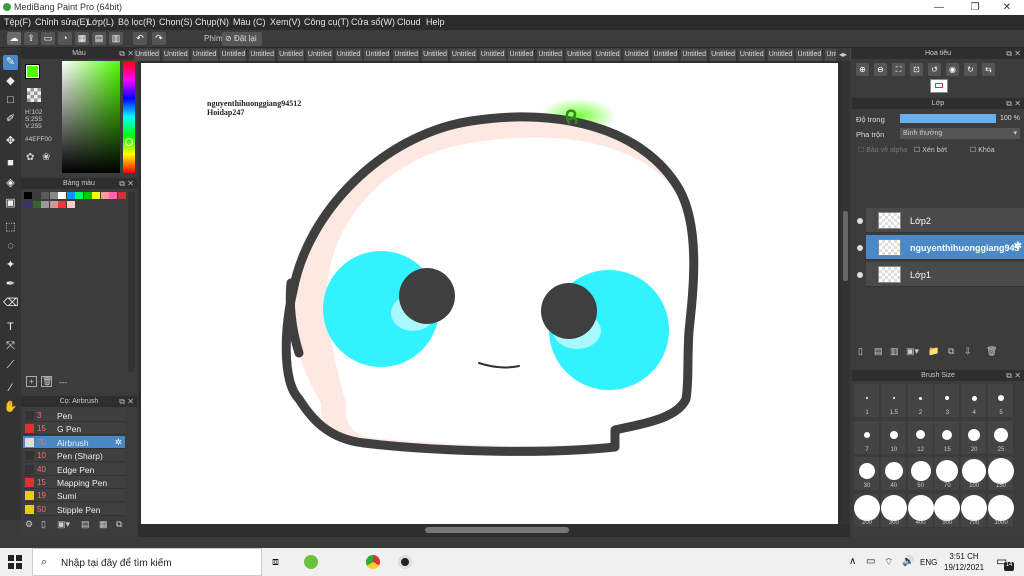 This screenshot has width=1024, height=576. Describe the element at coordinates (982, 150) in the screenshot. I see `lock-checkbox: ☐ Khóa` at that location.